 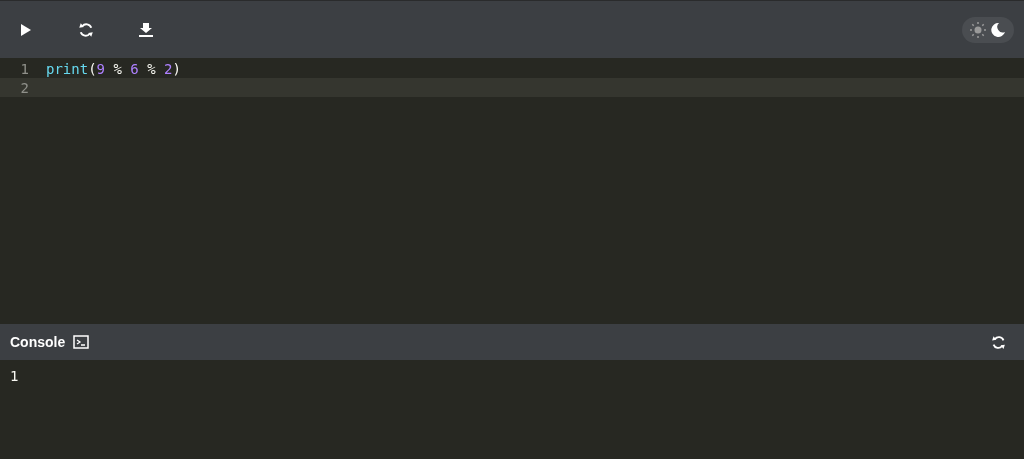 What do you see at coordinates (14, 376) in the screenshot?
I see `console-output: 1` at bounding box center [14, 376].